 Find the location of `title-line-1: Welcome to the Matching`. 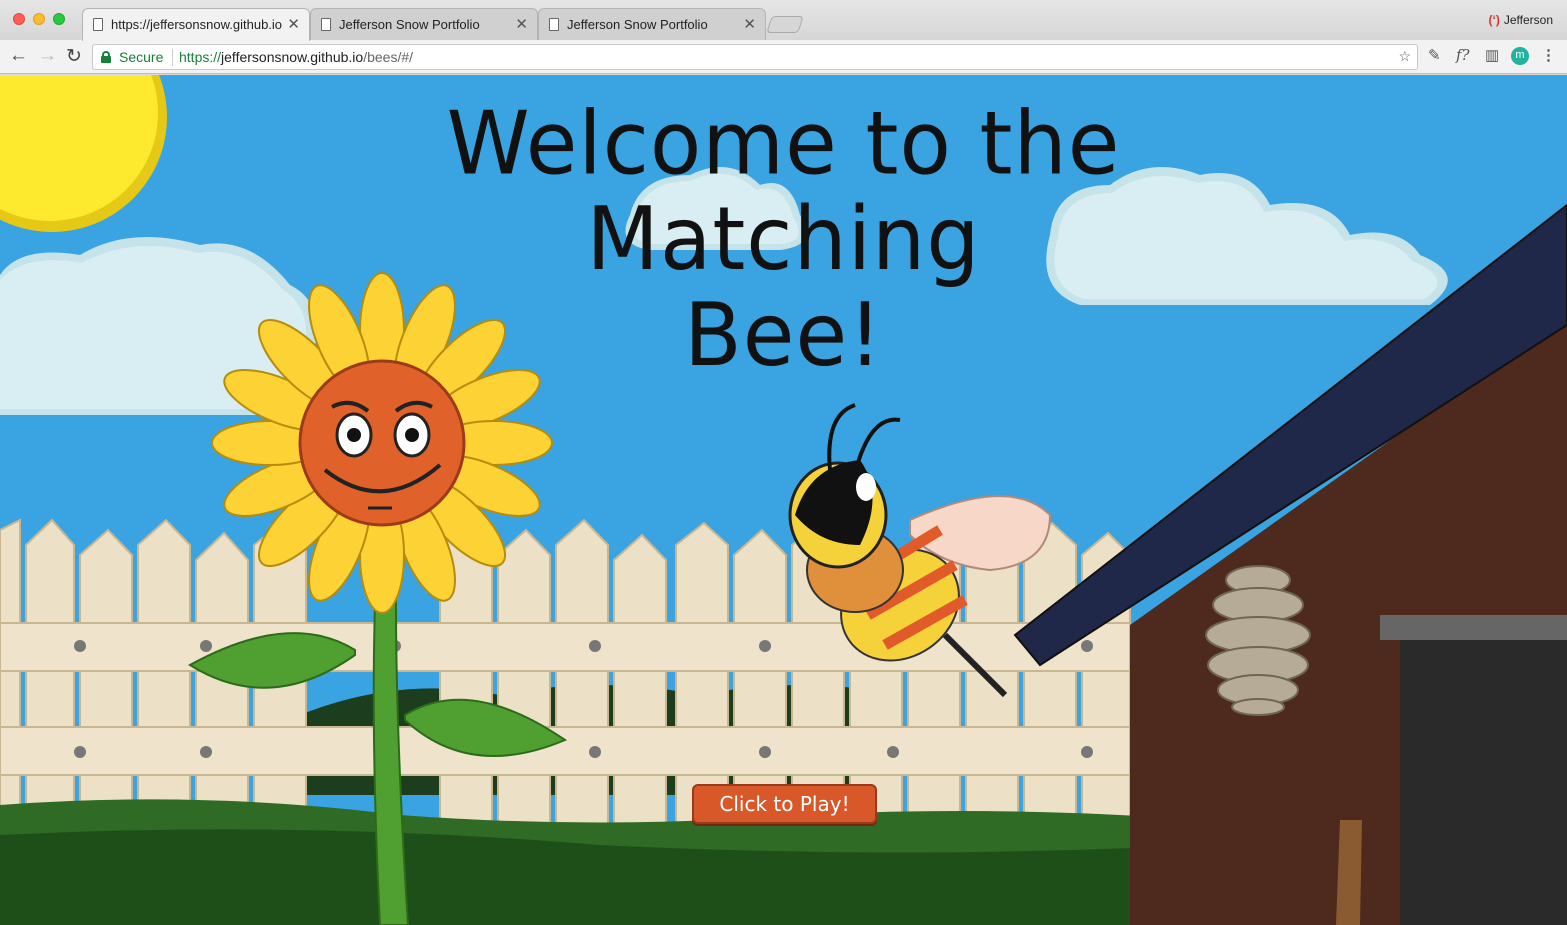

title-line-1: Welcome to the Matching is located at coordinates (783, 191).